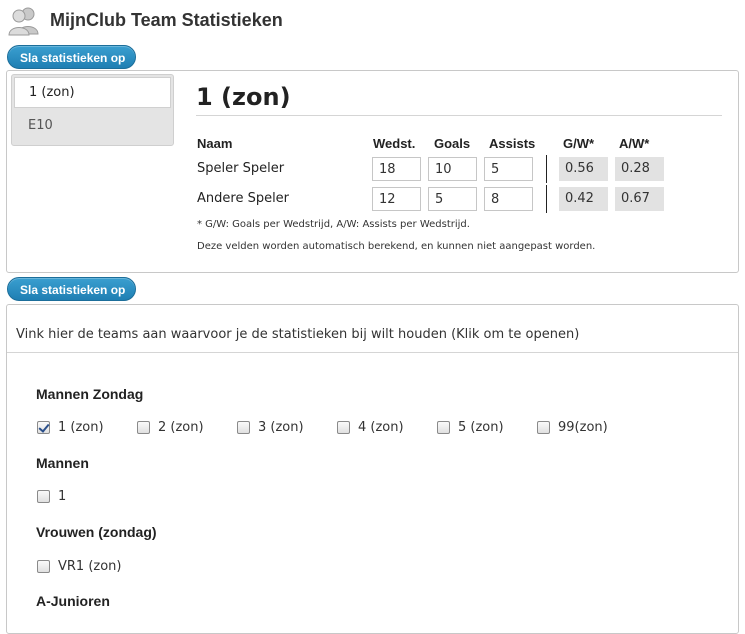 The height and width of the screenshot is (634, 745). I want to click on team-checkbox-label: VR1 (zon), so click(90, 566).